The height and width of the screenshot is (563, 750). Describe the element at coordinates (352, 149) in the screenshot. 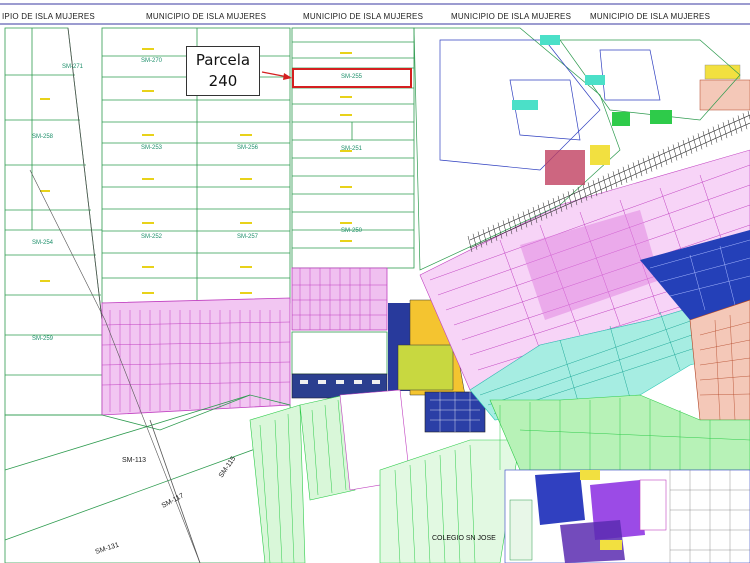

I see `sm-label: SM-251` at that location.